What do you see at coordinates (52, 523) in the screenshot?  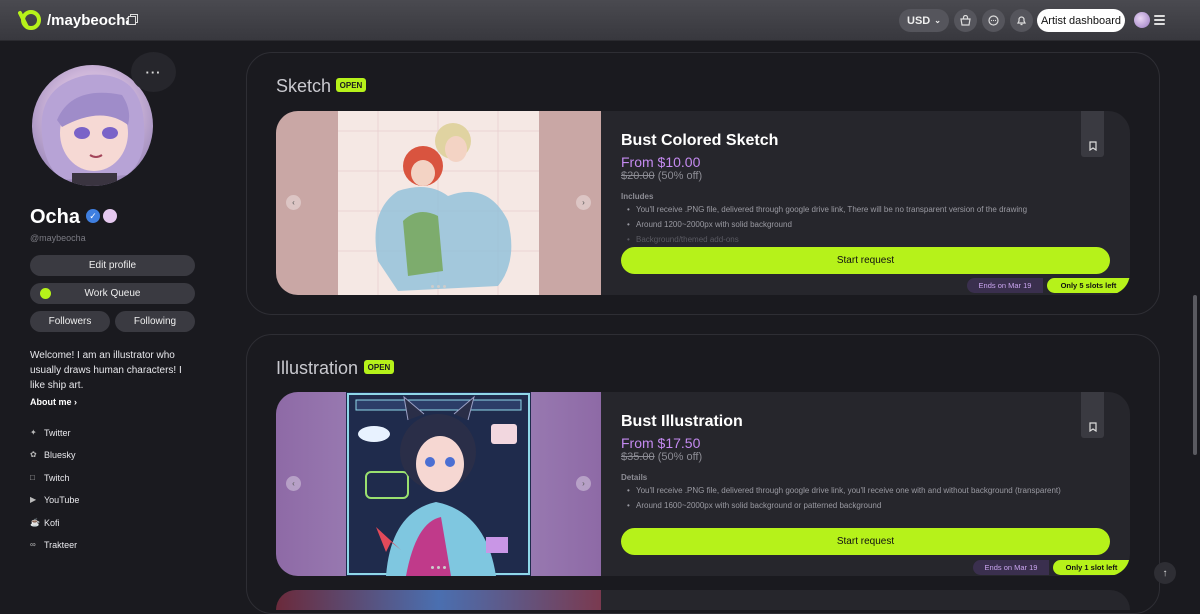 I see `social-label: Kofi` at bounding box center [52, 523].